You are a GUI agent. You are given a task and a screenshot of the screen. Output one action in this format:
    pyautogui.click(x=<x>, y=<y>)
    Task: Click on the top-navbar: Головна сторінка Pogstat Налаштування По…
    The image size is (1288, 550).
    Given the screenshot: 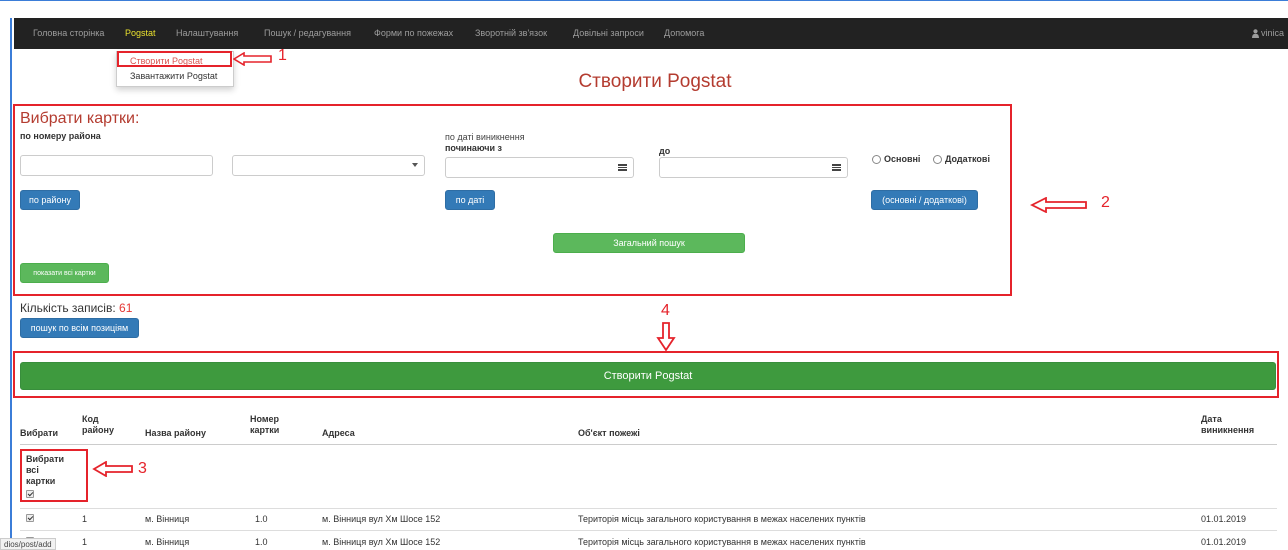 What is the action you would take?
    pyautogui.click(x=651, y=33)
    